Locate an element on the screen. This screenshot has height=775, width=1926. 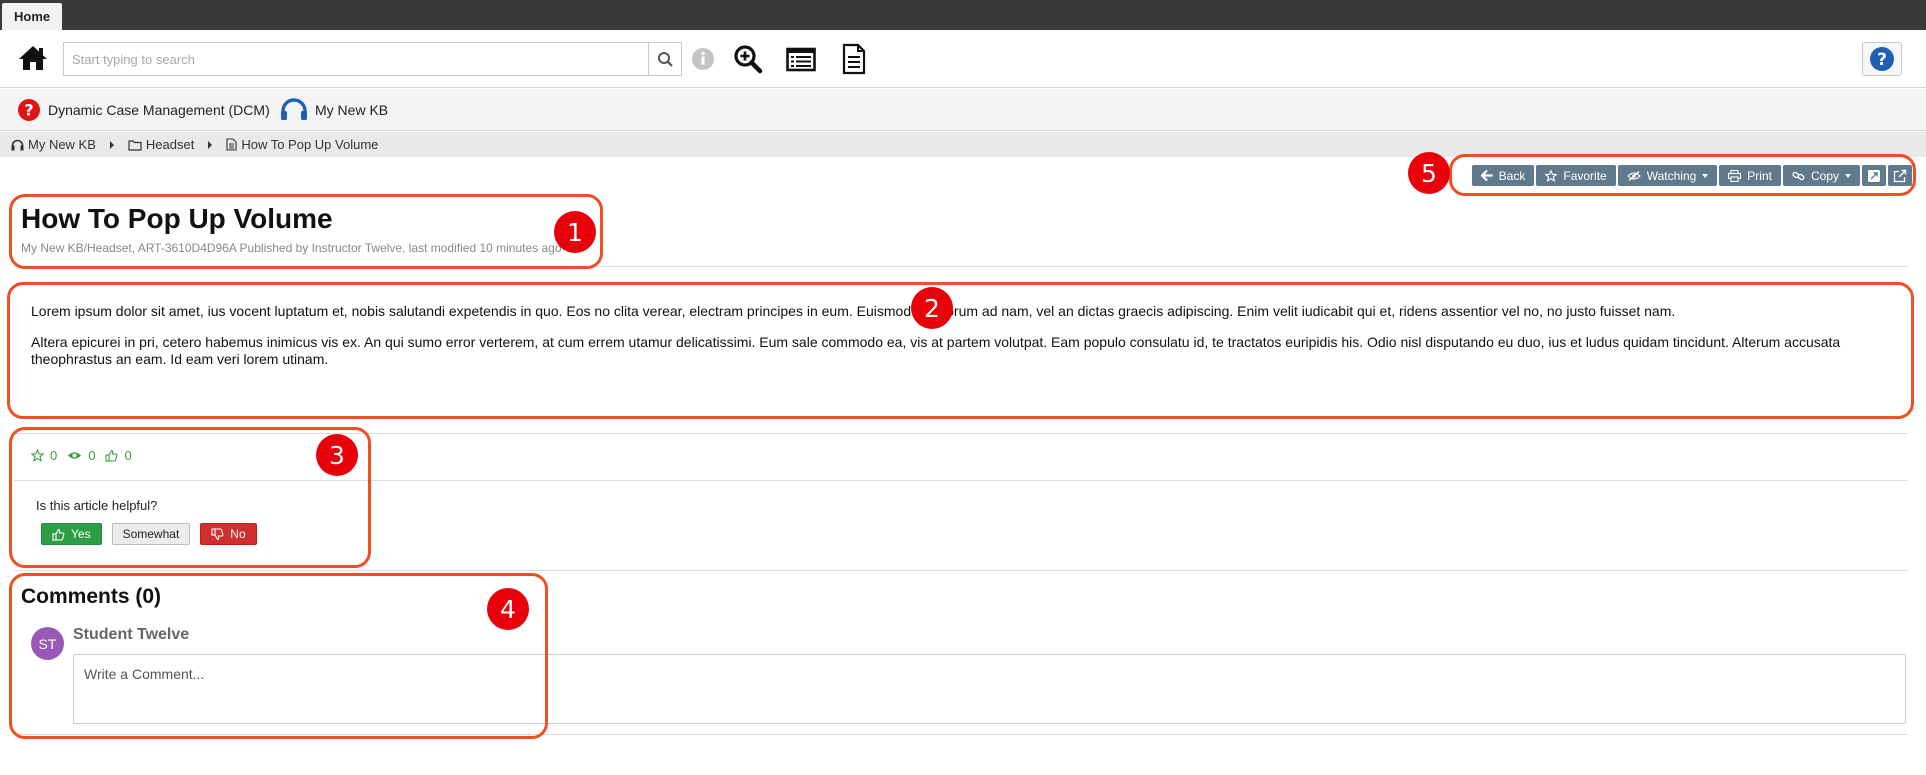
favorite-label: Favorite is located at coordinates (1585, 175).